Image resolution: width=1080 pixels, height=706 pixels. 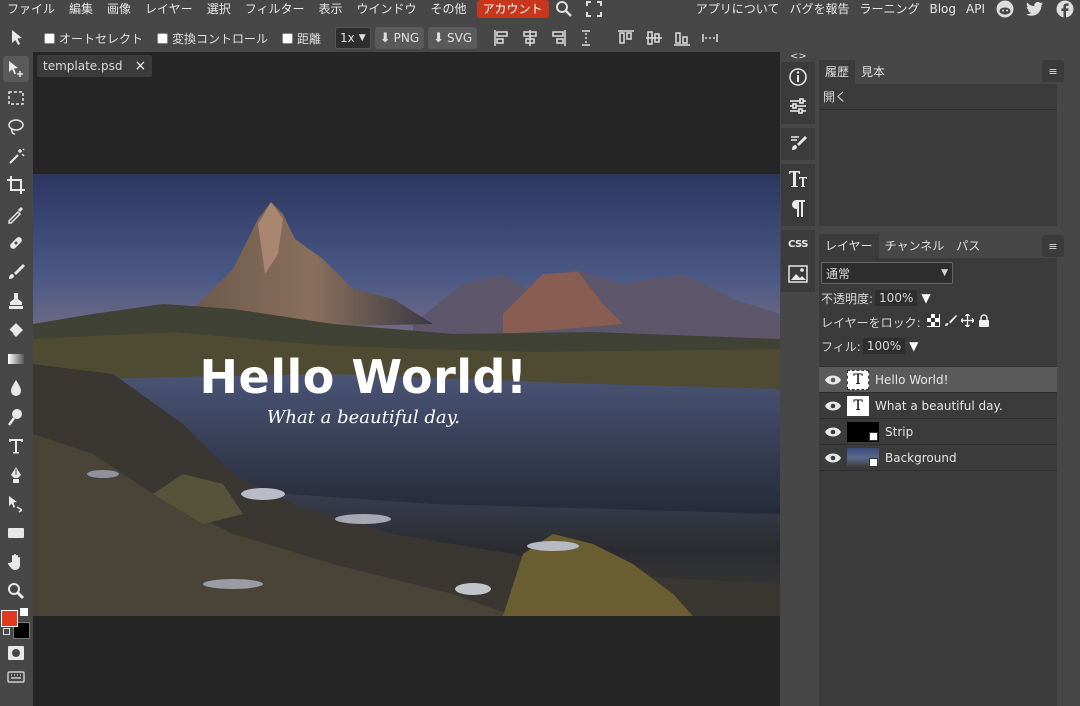 I want to click on canvas-title-text: Hello World!, so click(x=385, y=377).